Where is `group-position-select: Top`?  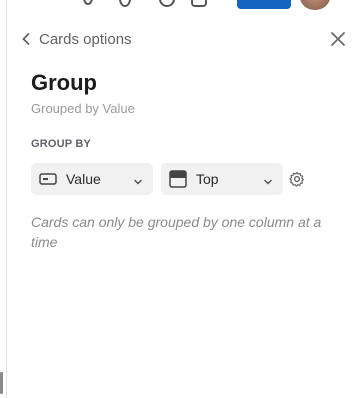
group-position-select: Top is located at coordinates (222, 179).